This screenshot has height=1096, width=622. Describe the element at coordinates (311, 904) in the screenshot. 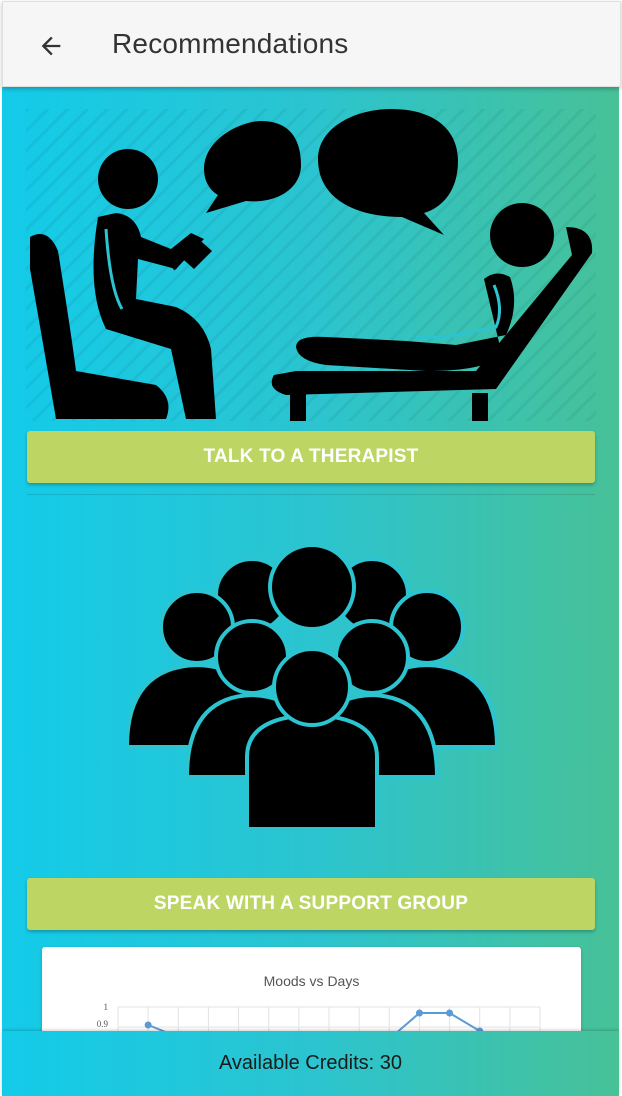

I see `speak-with-support-group-button: SPEAK WITH A SUPPORT GROUP` at that location.